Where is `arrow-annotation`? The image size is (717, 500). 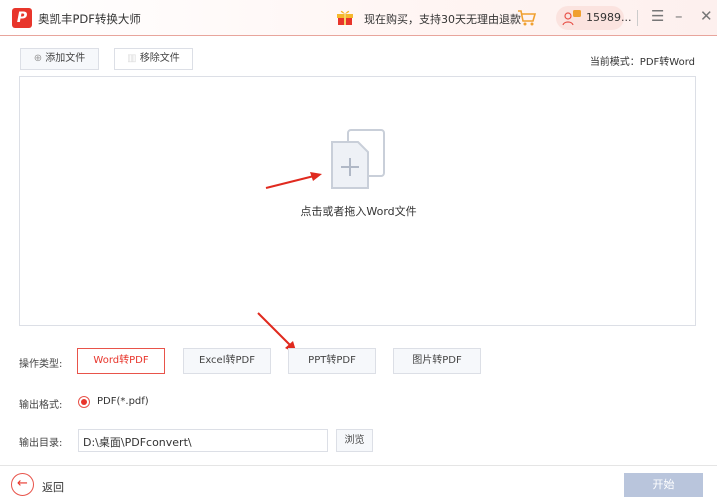 arrow-annotation is located at coordinates (293, 180).